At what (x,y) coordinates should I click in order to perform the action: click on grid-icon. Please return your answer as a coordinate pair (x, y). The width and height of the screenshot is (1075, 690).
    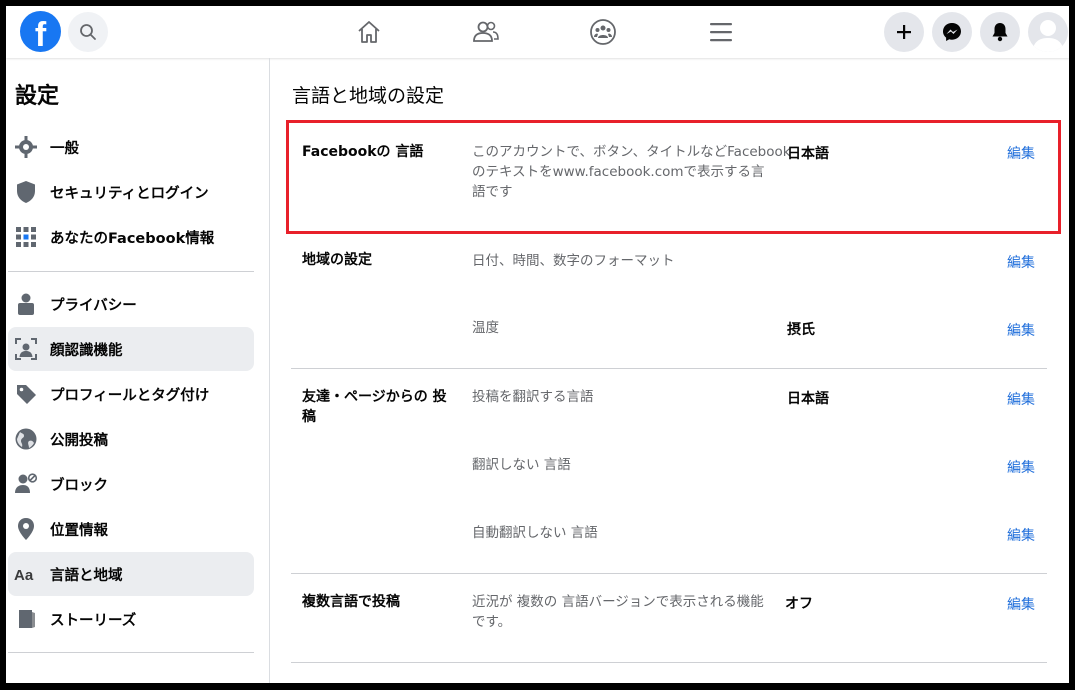
    Looking at the image, I should click on (26, 237).